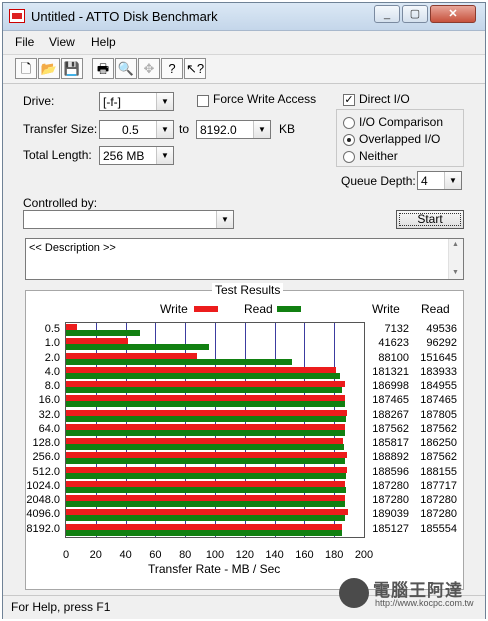 Image resolution: width=488 pixels, height=621 pixels. Describe the element at coordinates (390, 471) in the screenshot. I see `write-value: 188596` at that location.